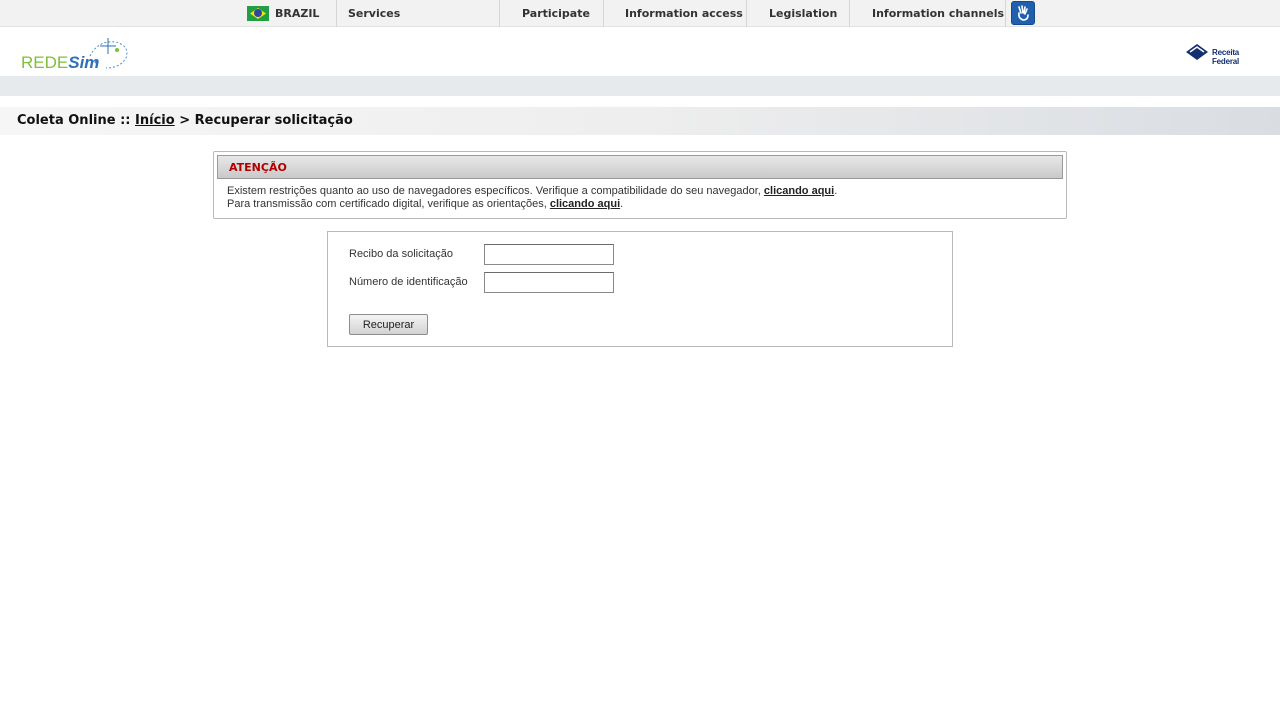  I want to click on receita-federal-logo: Receita Federal, so click(1226, 54).